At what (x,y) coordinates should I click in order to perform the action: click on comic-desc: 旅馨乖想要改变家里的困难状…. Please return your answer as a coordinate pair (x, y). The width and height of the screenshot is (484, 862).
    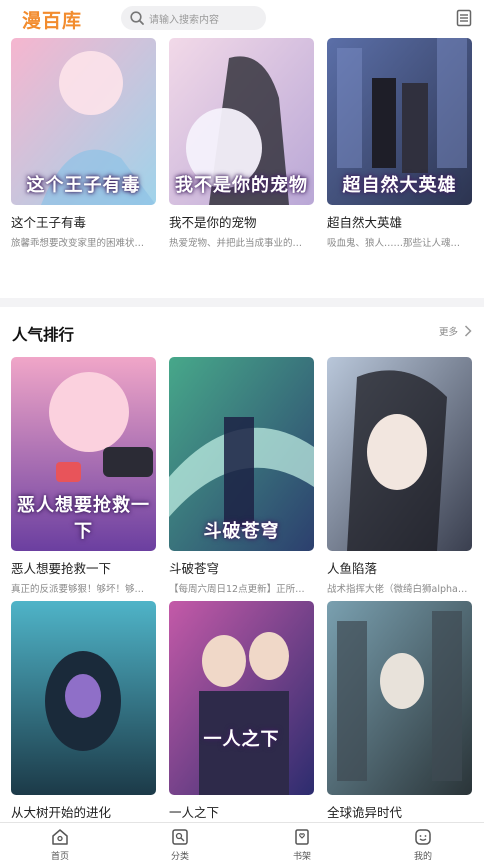
    Looking at the image, I should click on (78, 243).